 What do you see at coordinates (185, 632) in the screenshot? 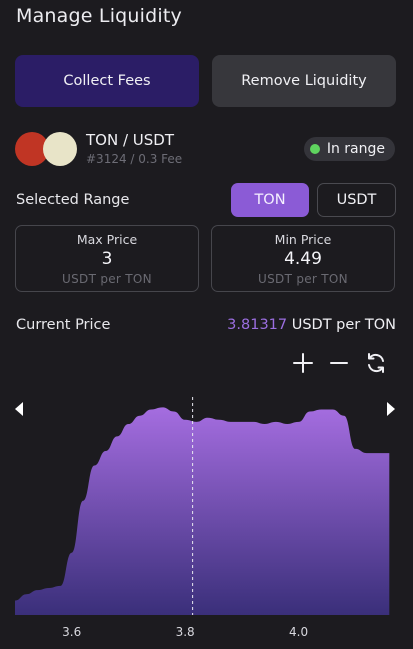
I see `x-tick-label: 3.8` at bounding box center [185, 632].